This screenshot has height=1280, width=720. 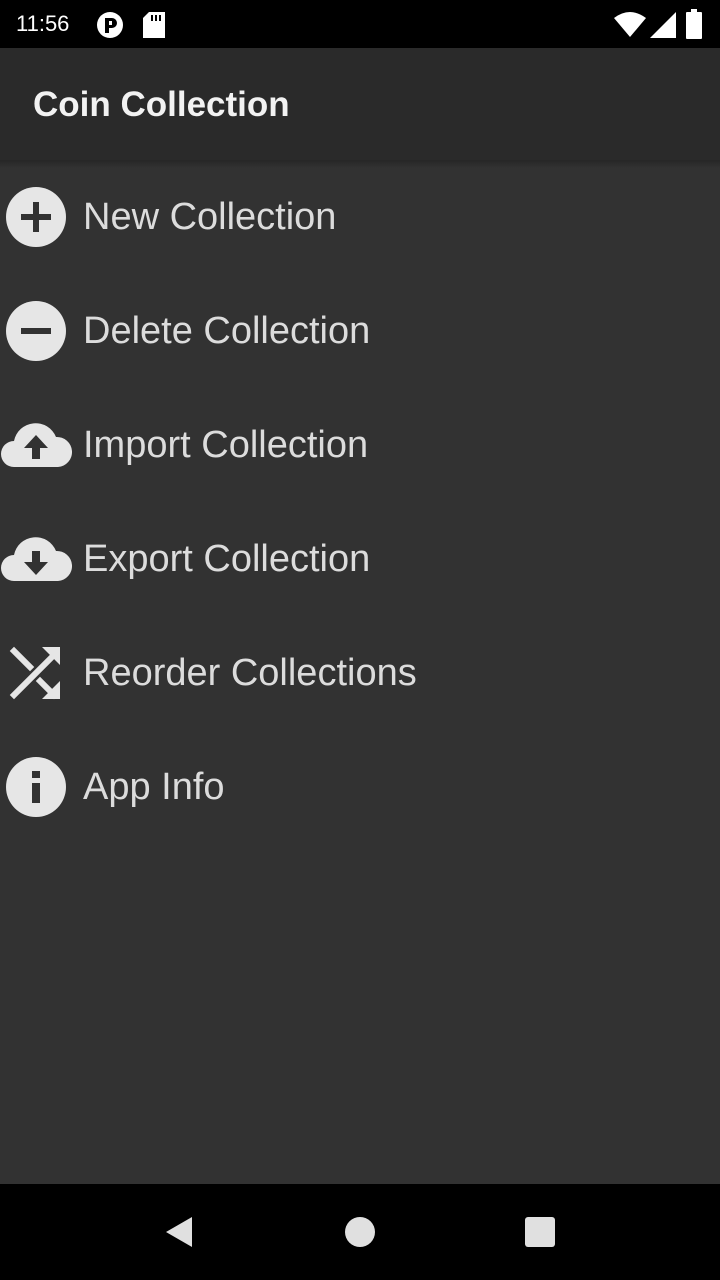 What do you see at coordinates (663, 25) in the screenshot?
I see `cell-signal-icon` at bounding box center [663, 25].